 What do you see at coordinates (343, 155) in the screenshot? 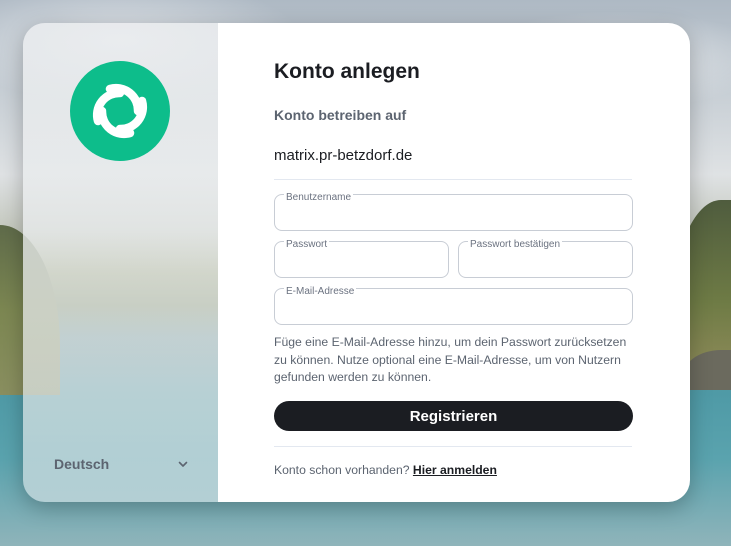
I see `server-name: matrix.pr-betzdorf.de` at bounding box center [343, 155].